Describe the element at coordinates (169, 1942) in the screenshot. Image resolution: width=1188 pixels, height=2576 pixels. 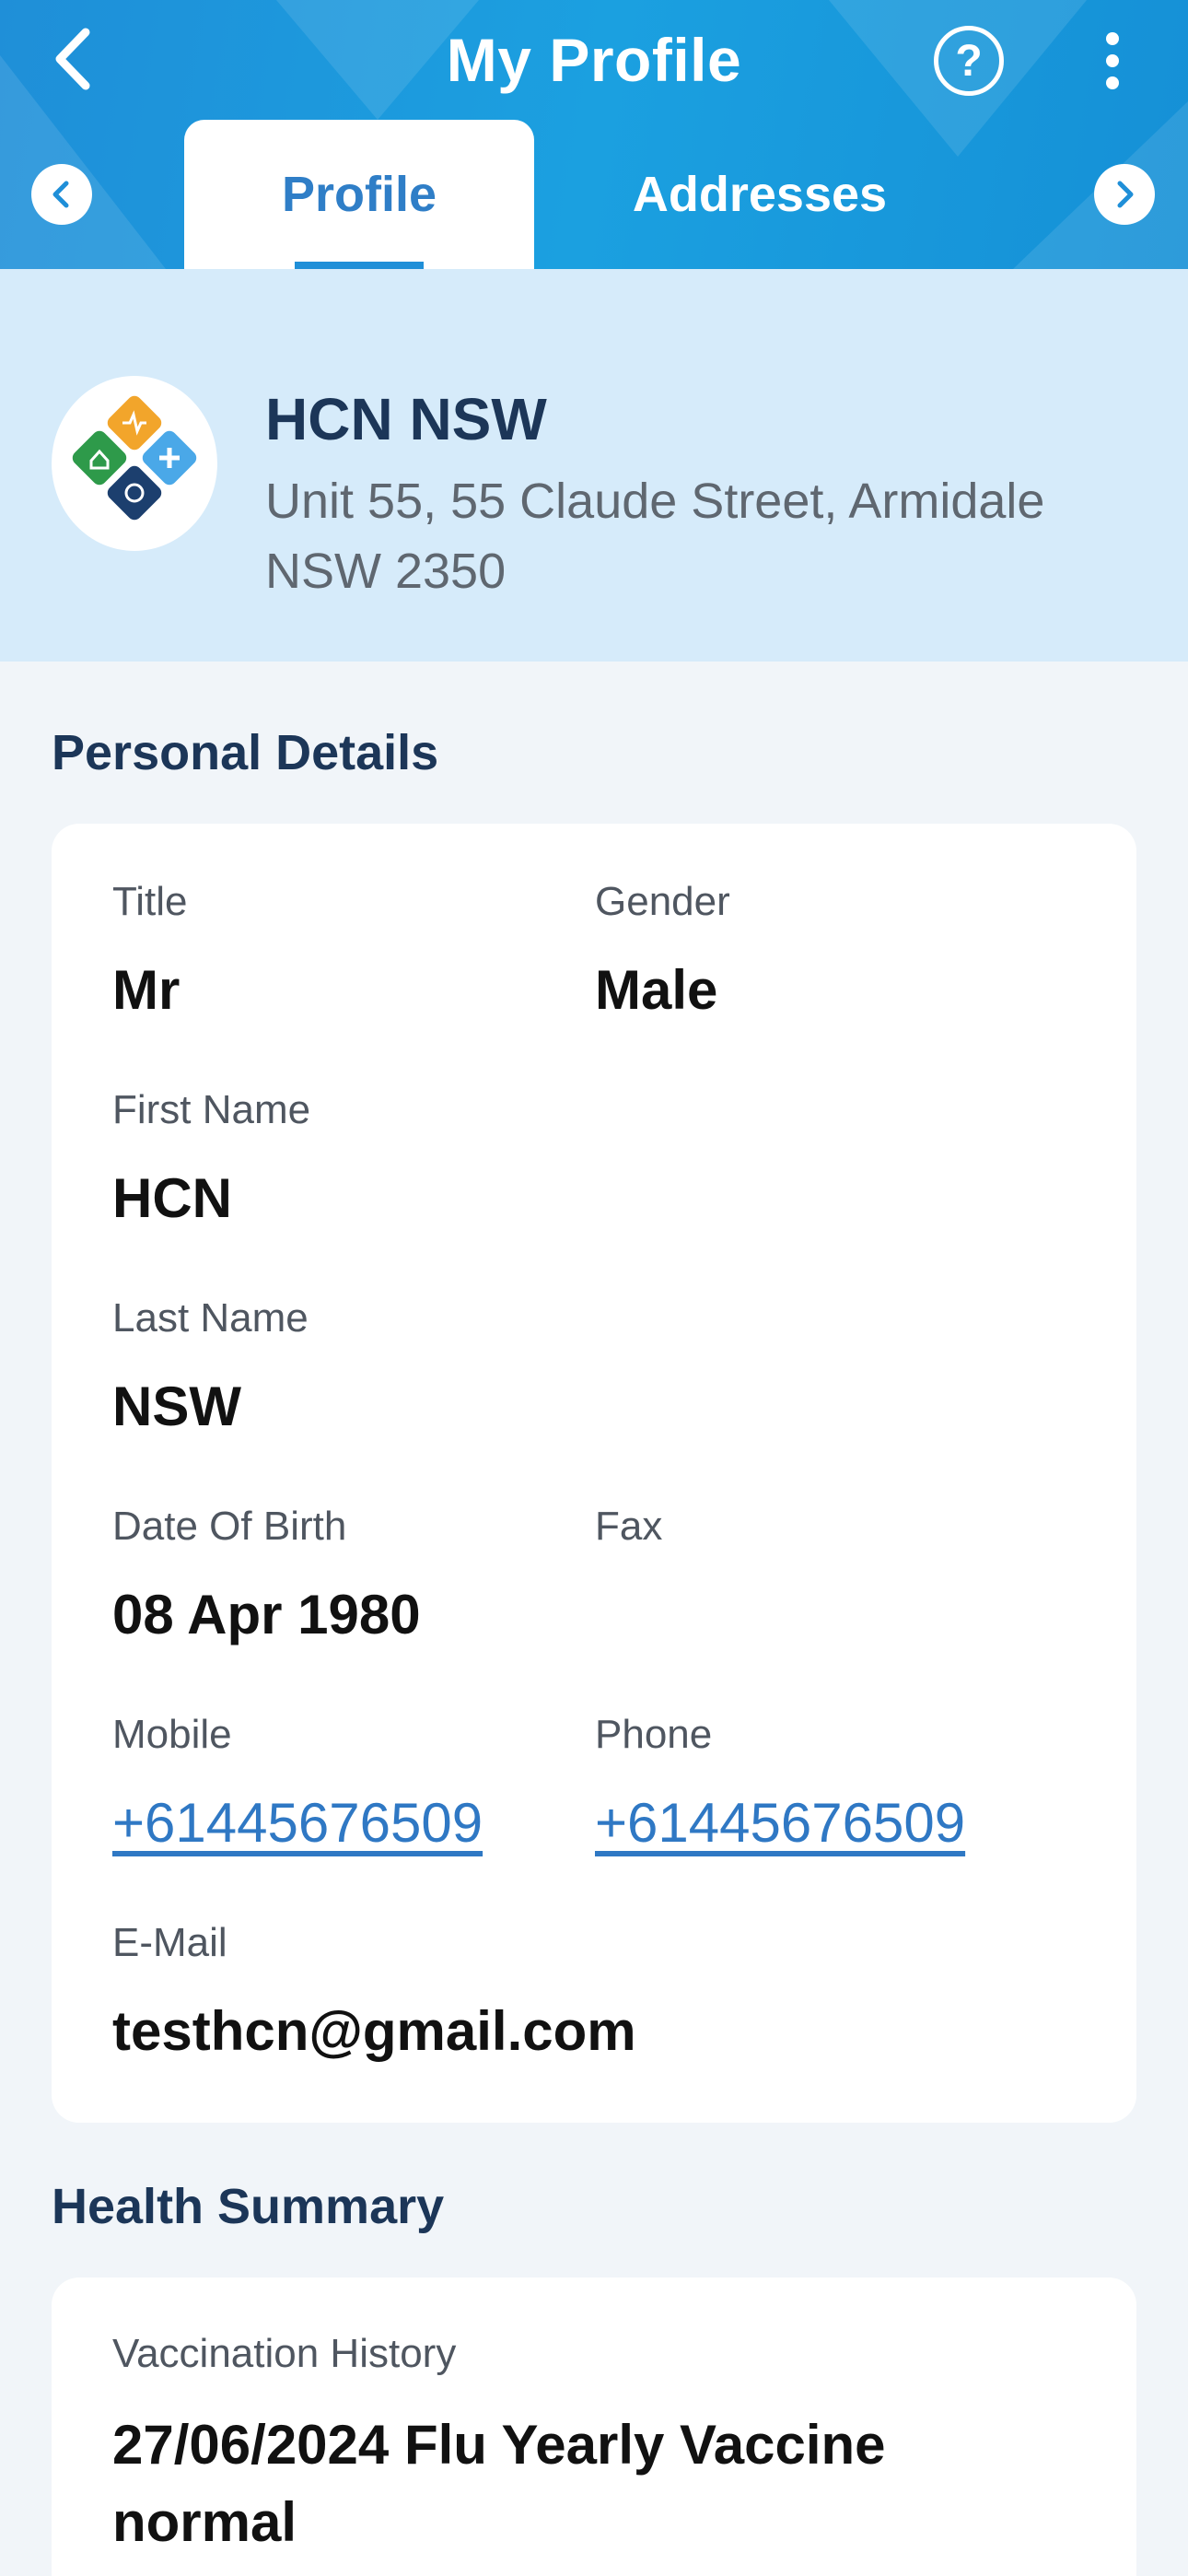
I see `email-label: E-Mail` at that location.